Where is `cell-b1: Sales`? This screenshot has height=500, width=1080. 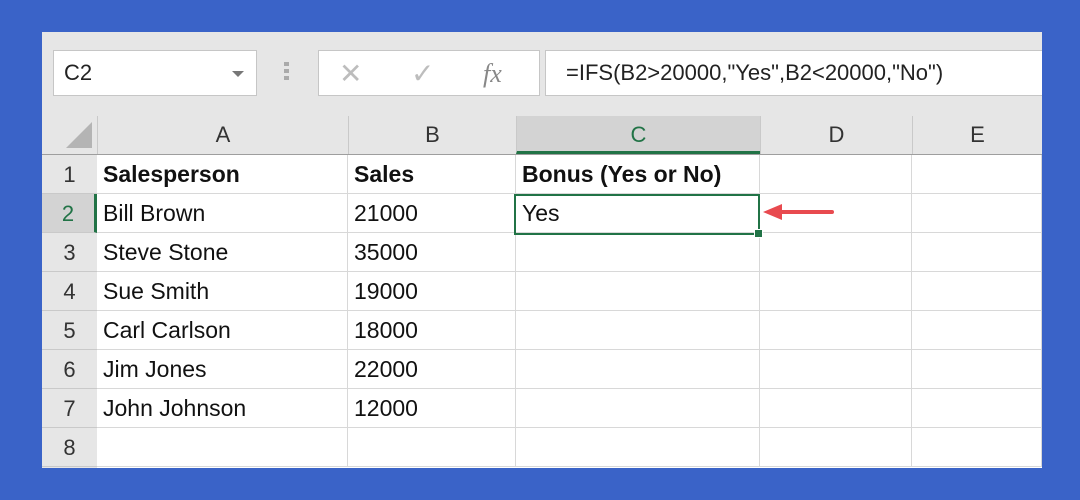
cell-b1: Sales is located at coordinates (432, 174).